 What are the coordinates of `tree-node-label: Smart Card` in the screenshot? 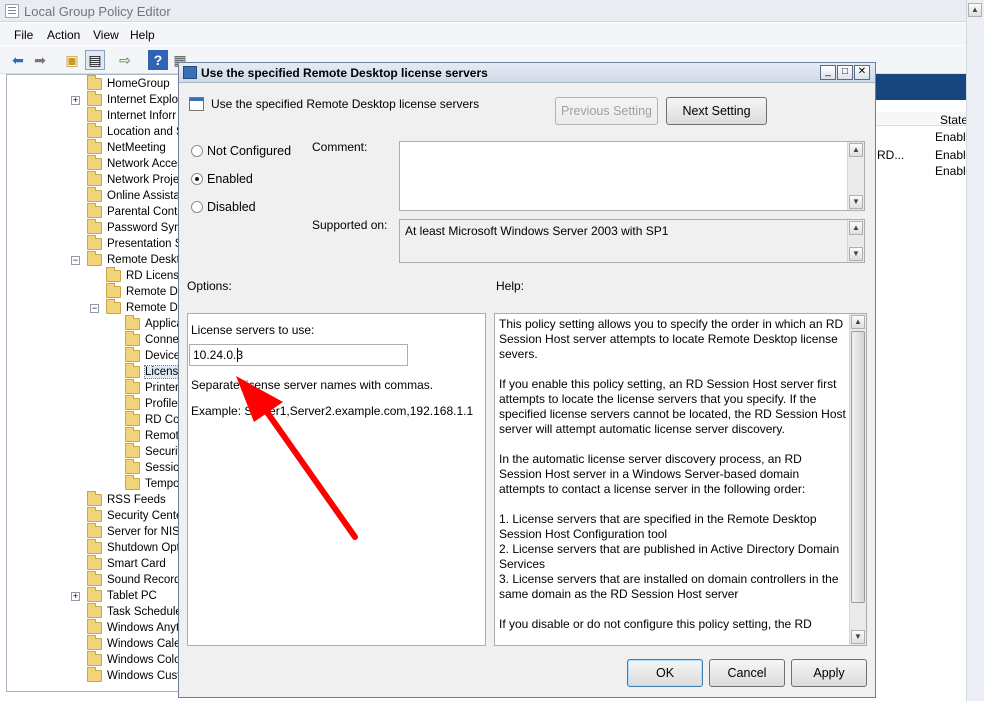 It's located at (136, 564).